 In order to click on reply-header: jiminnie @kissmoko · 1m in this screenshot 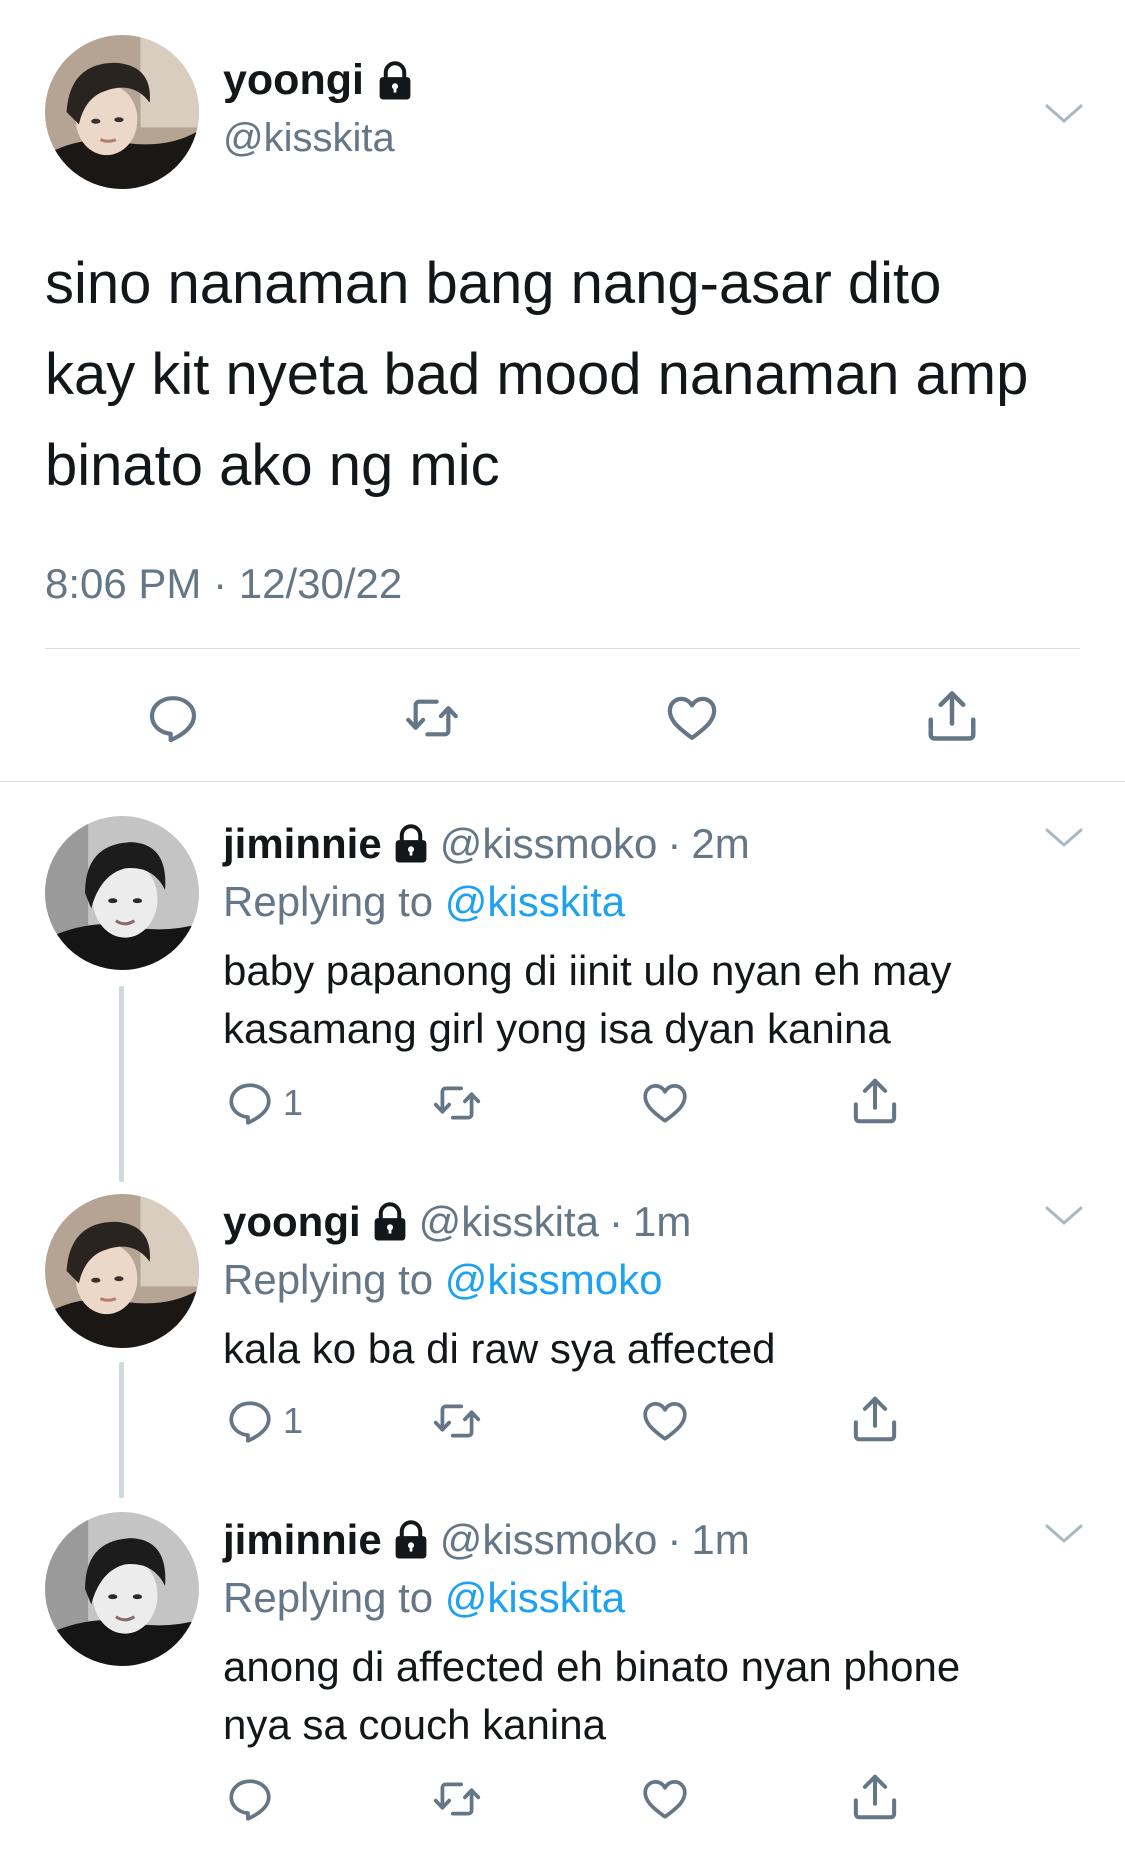, I will do `click(486, 1540)`.